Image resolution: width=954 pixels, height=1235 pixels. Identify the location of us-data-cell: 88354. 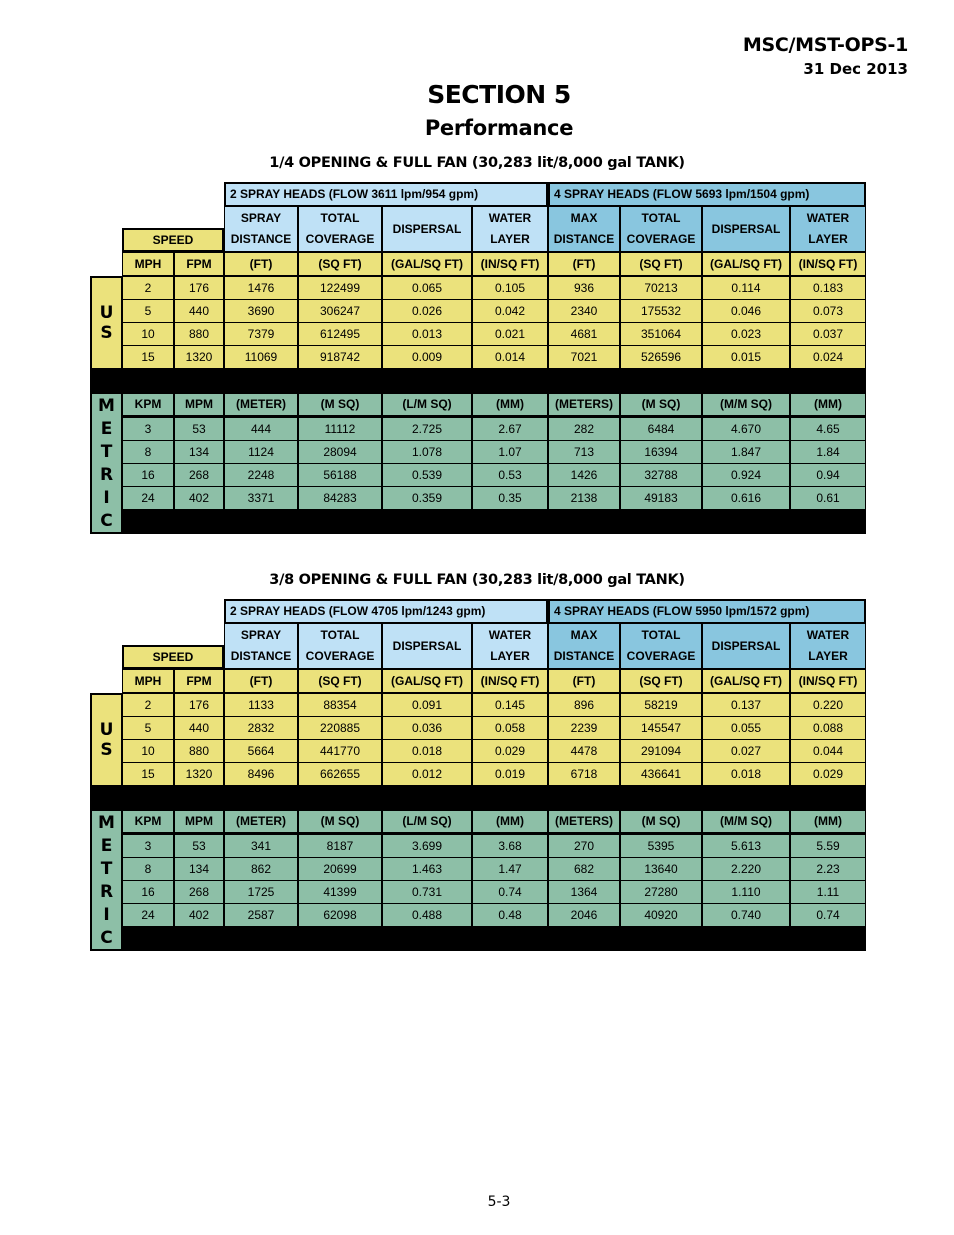
(340, 705).